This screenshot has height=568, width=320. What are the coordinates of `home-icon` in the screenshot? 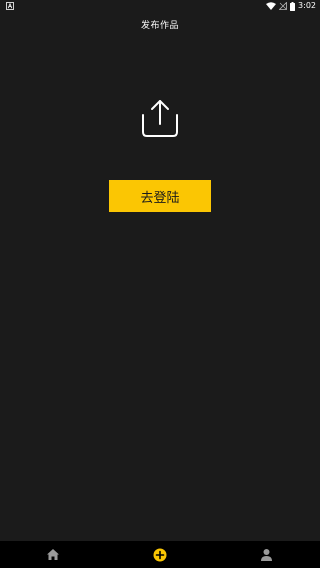 It's located at (53, 554).